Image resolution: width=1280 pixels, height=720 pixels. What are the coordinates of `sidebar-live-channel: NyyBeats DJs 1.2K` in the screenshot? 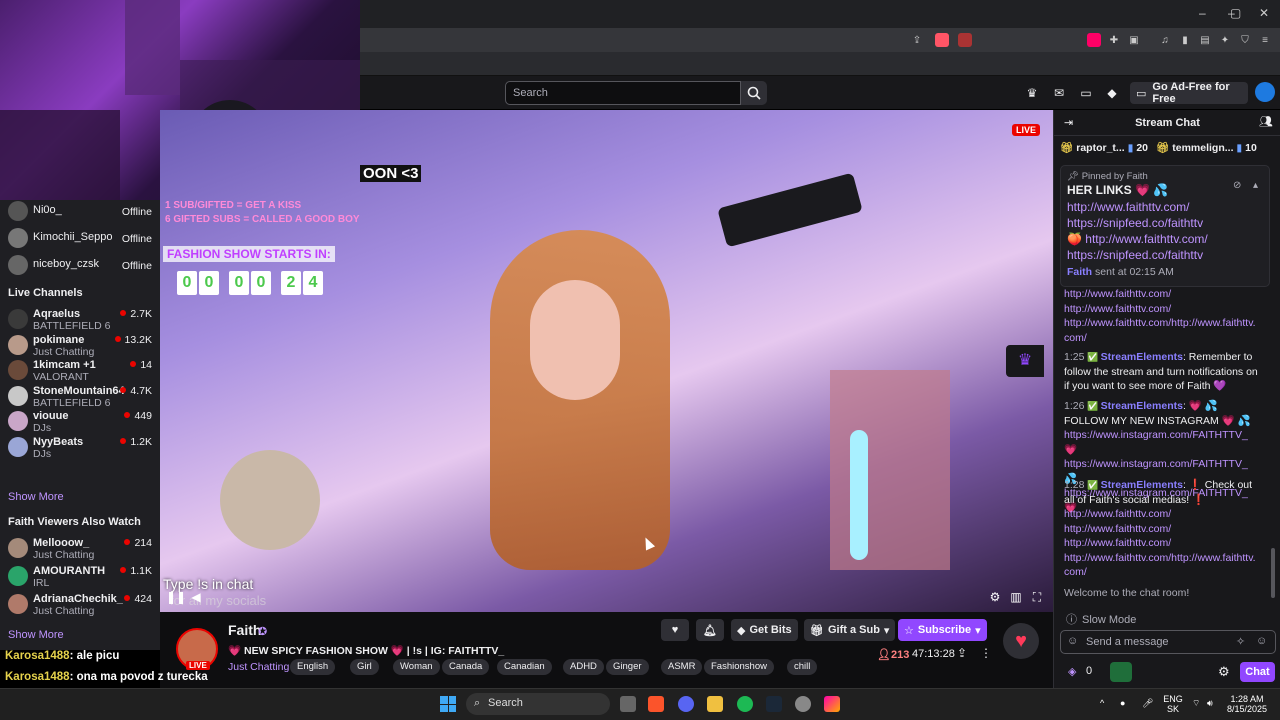 It's located at (82, 448).